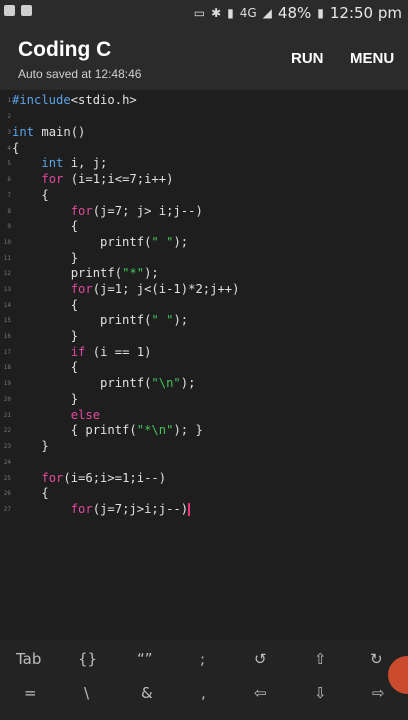 Image resolution: width=408 pixels, height=720 pixels. I want to click on code-line: 20 }, so click(204, 399).